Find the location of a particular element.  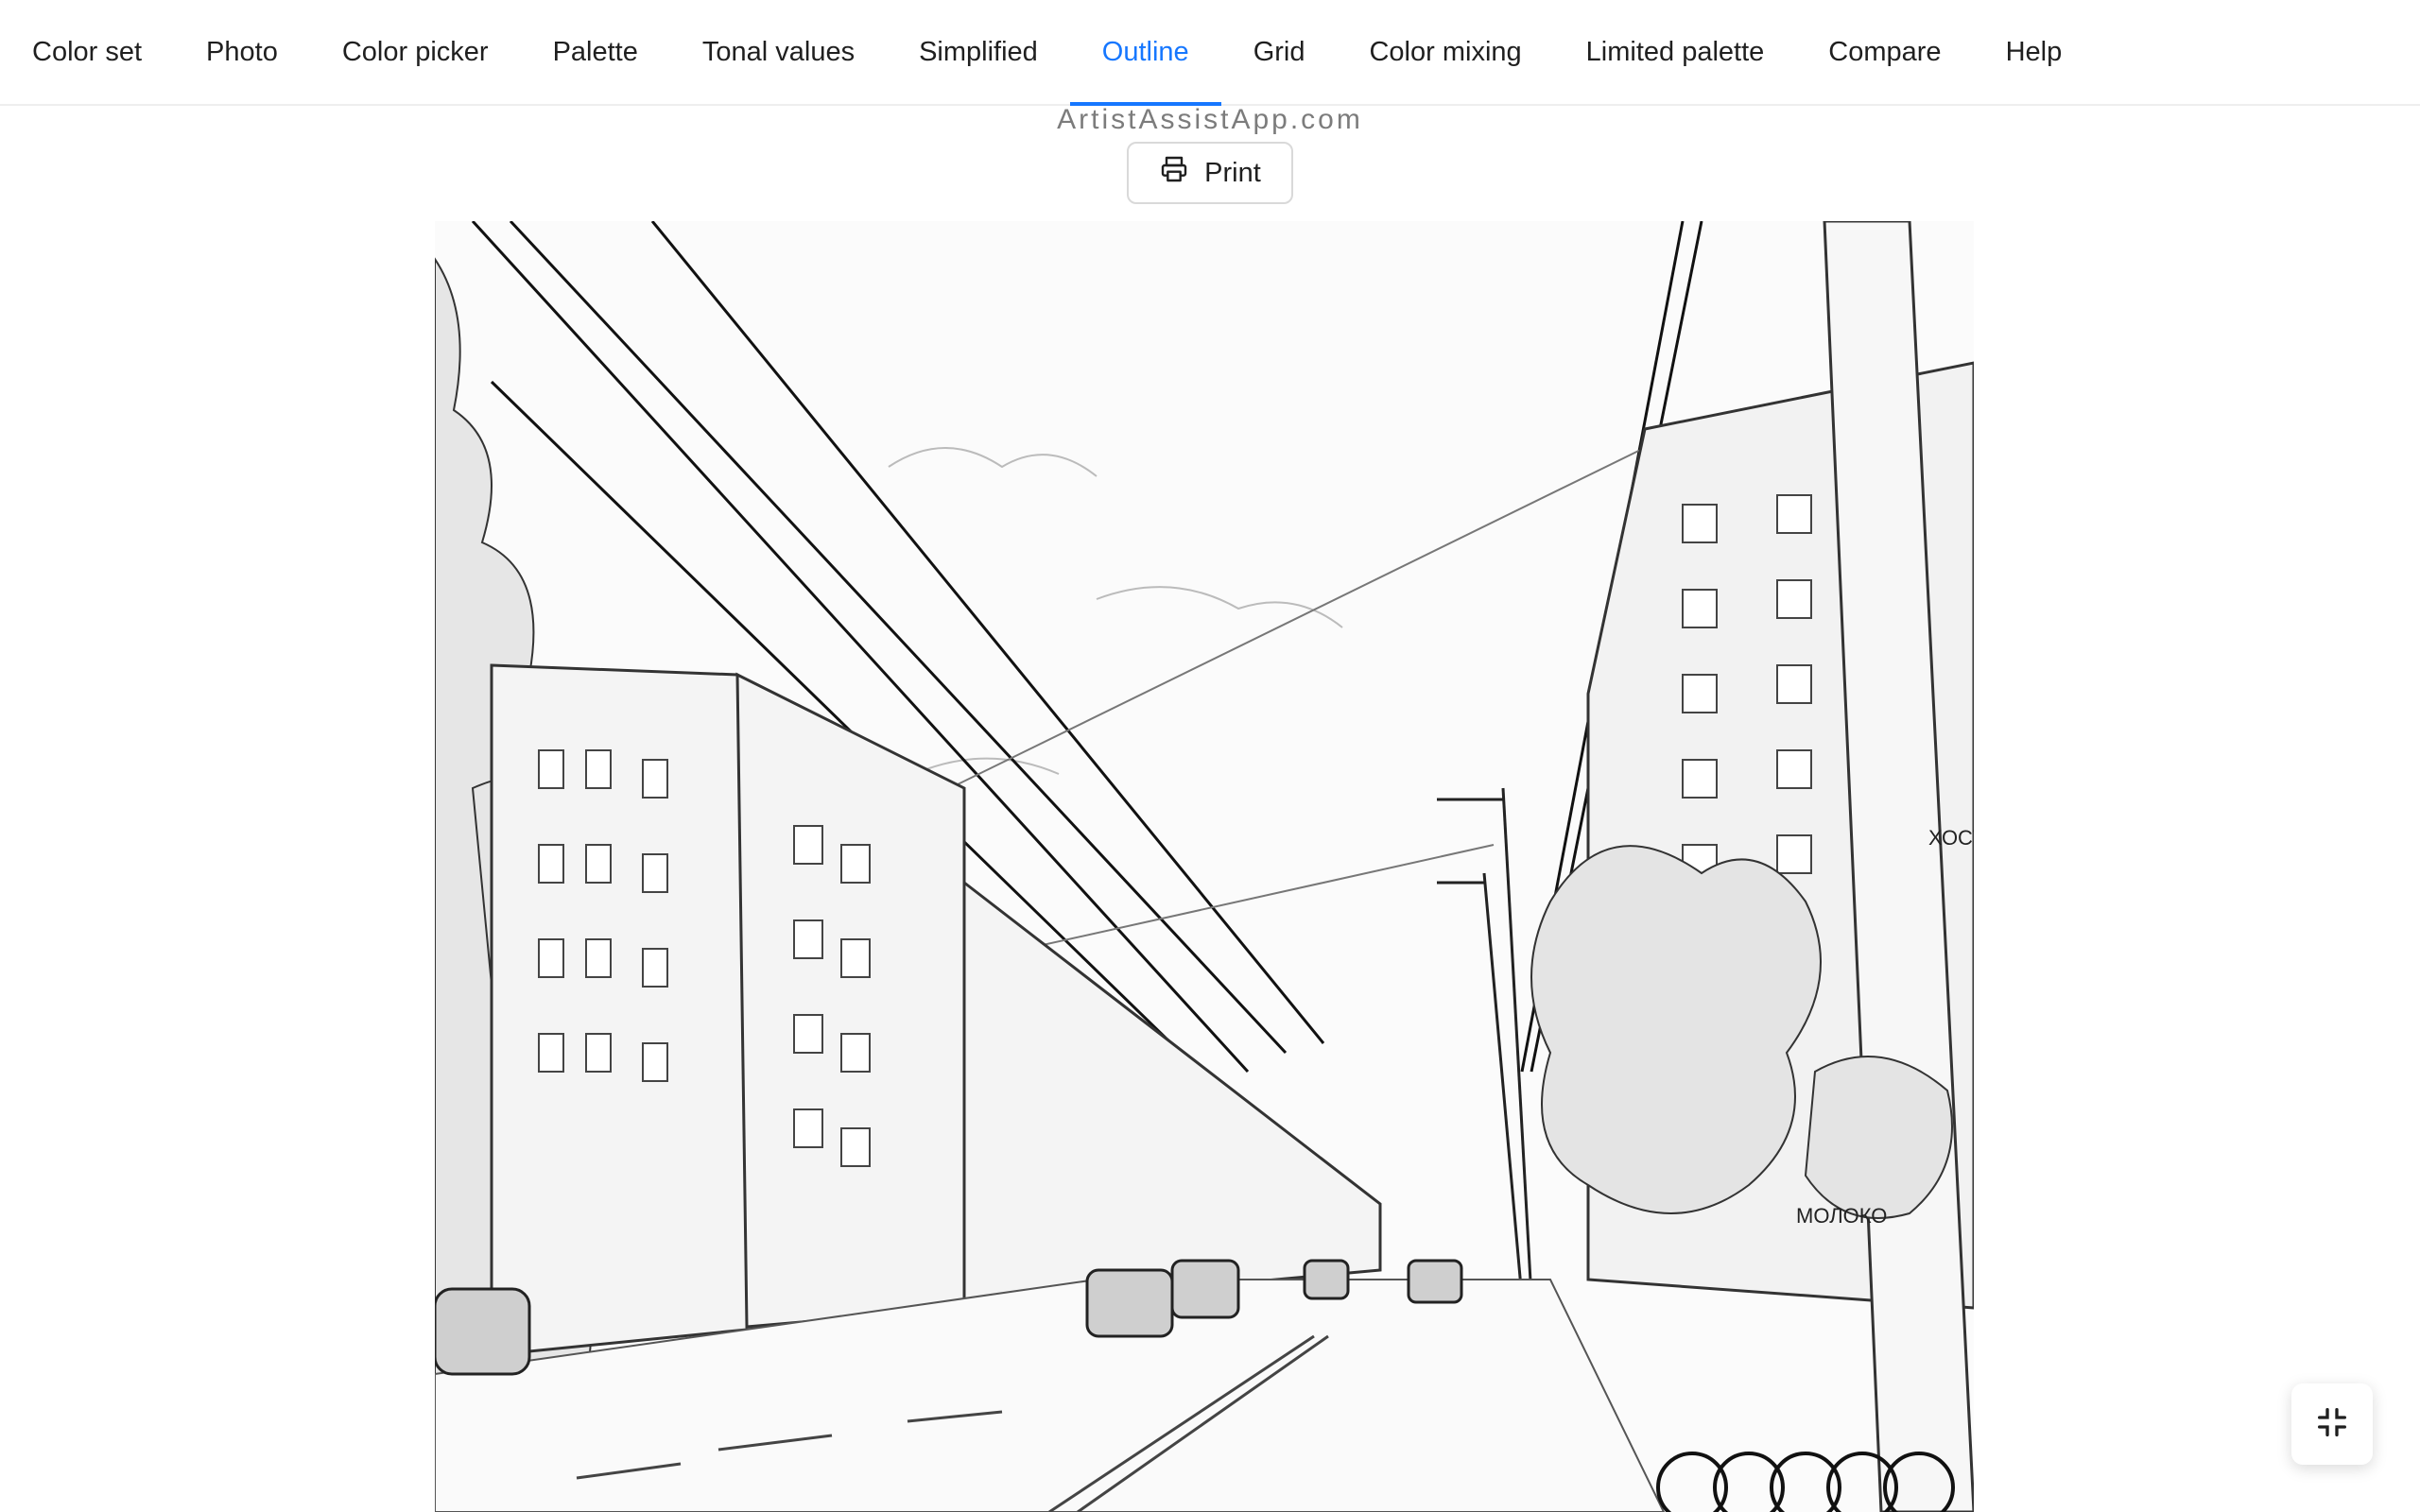

watermark-text: ArtistAssistApp.com is located at coordinates (1210, 119).